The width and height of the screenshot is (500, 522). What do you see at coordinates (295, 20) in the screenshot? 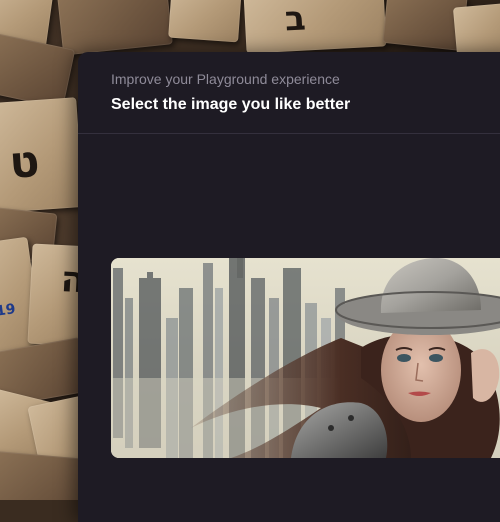
I see `tile-glyph: ב` at bounding box center [295, 20].